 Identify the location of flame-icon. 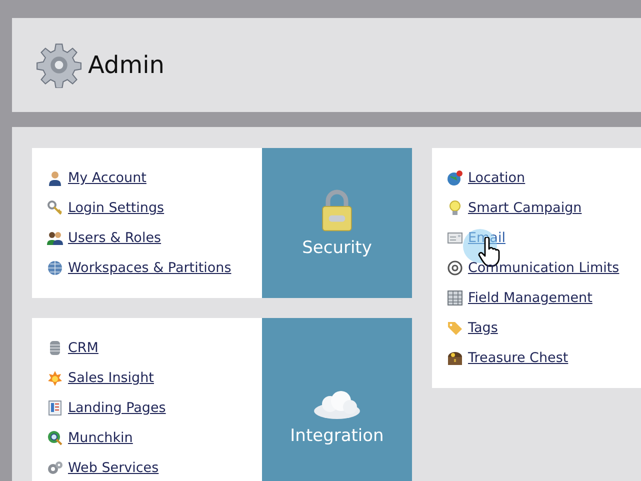
(55, 378).